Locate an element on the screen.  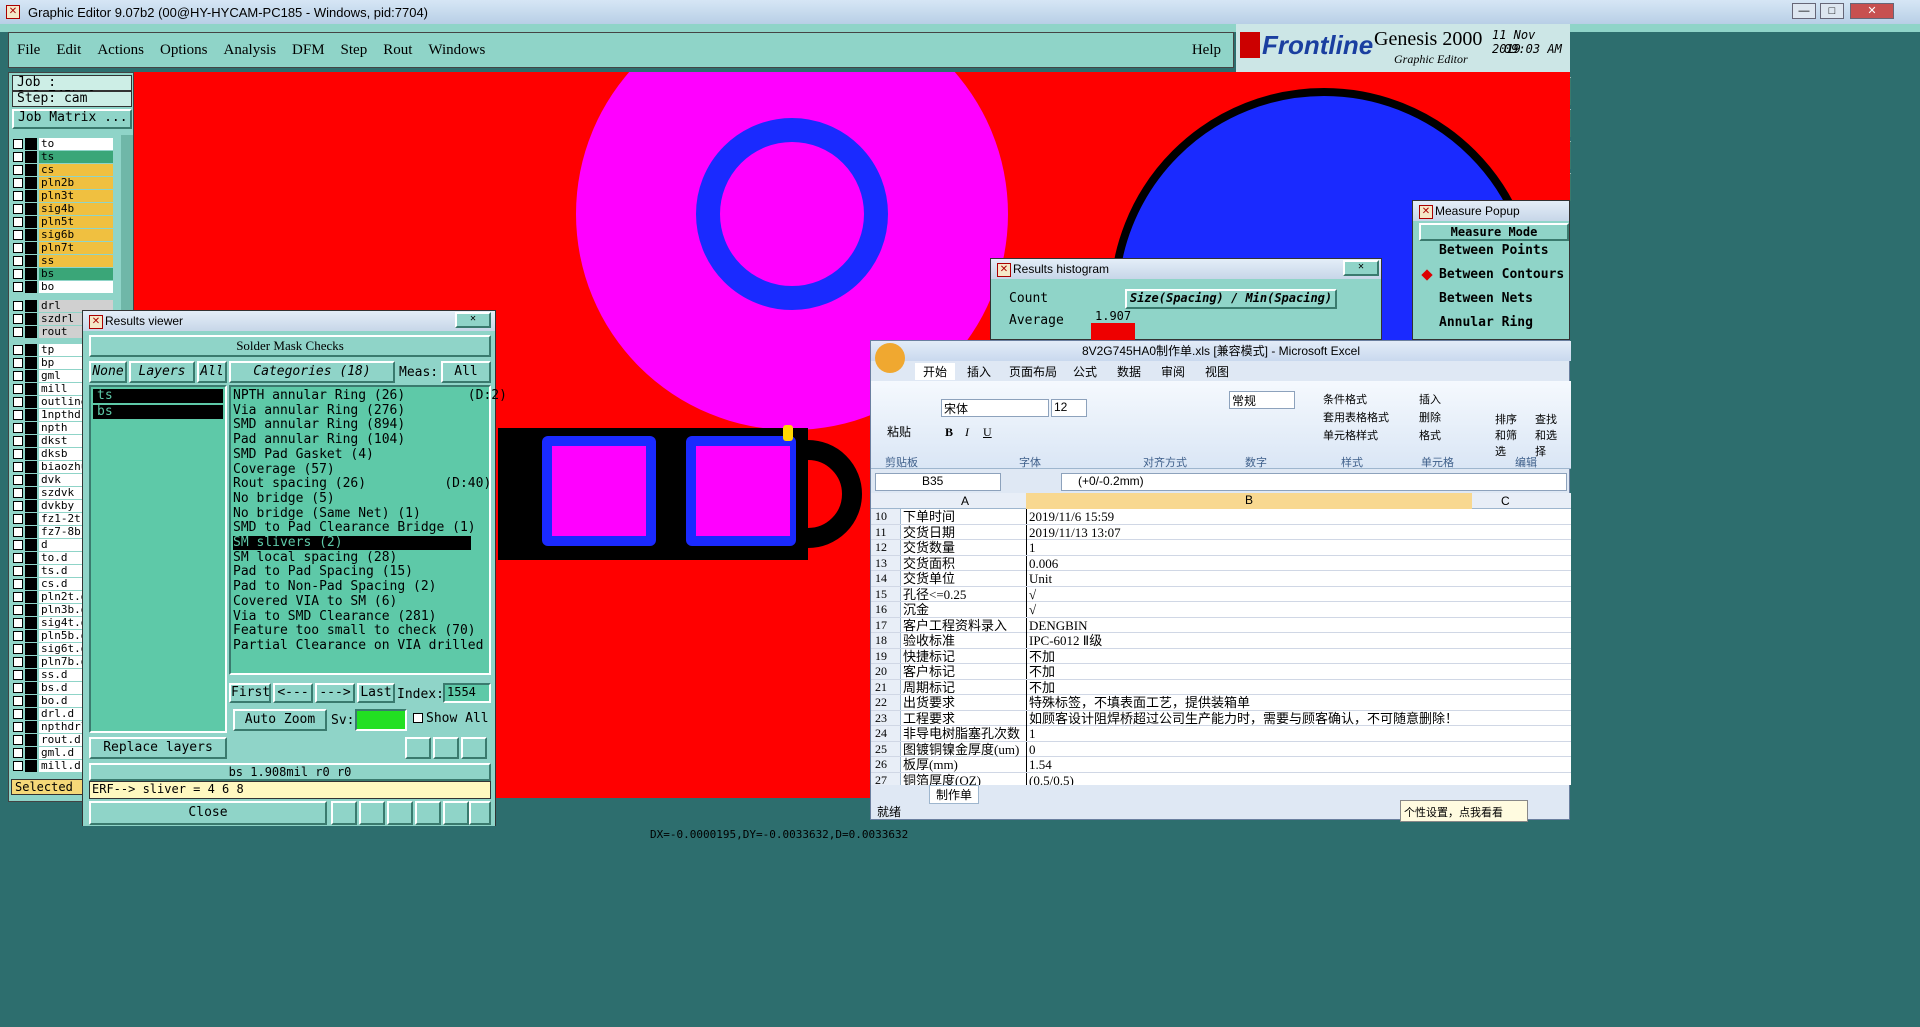
cell-a: 沉金 is located at coordinates (963, 609).